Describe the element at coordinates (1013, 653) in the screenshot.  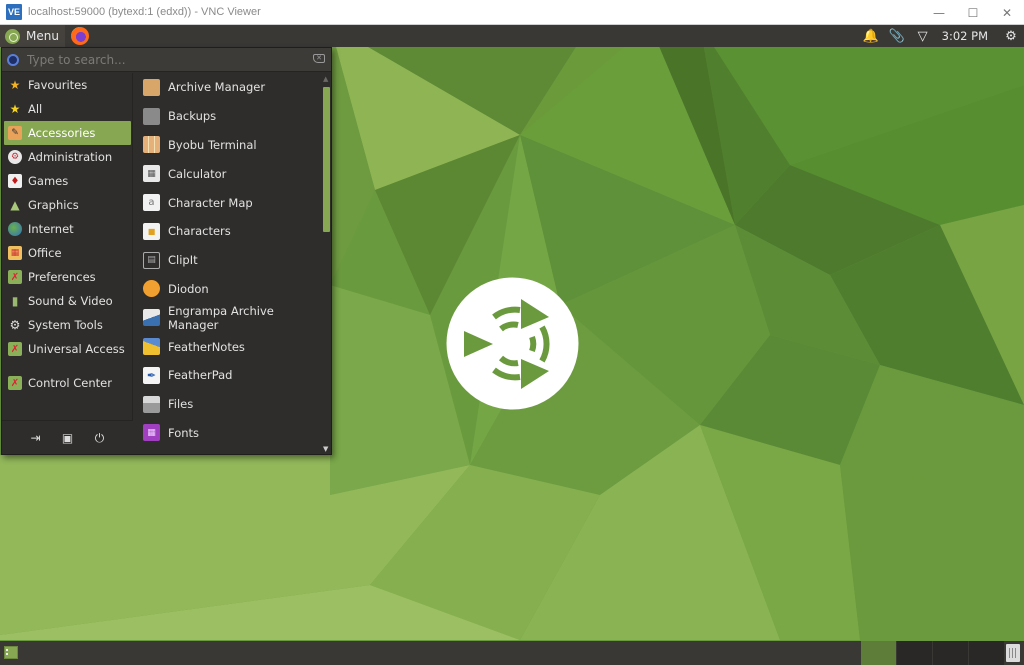
I see `trash-icon` at that location.